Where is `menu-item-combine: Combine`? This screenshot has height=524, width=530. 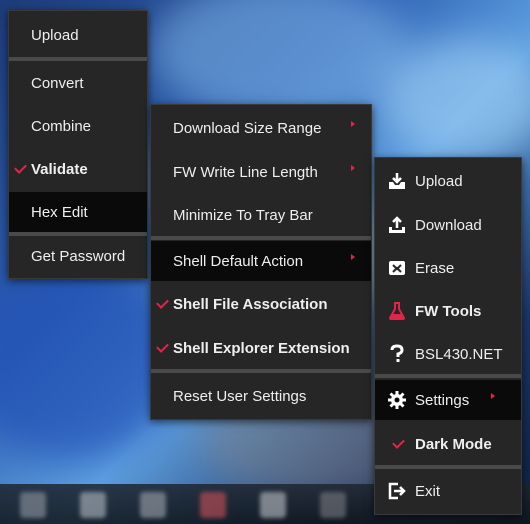
menu-item-combine: Combine is located at coordinates (78, 126).